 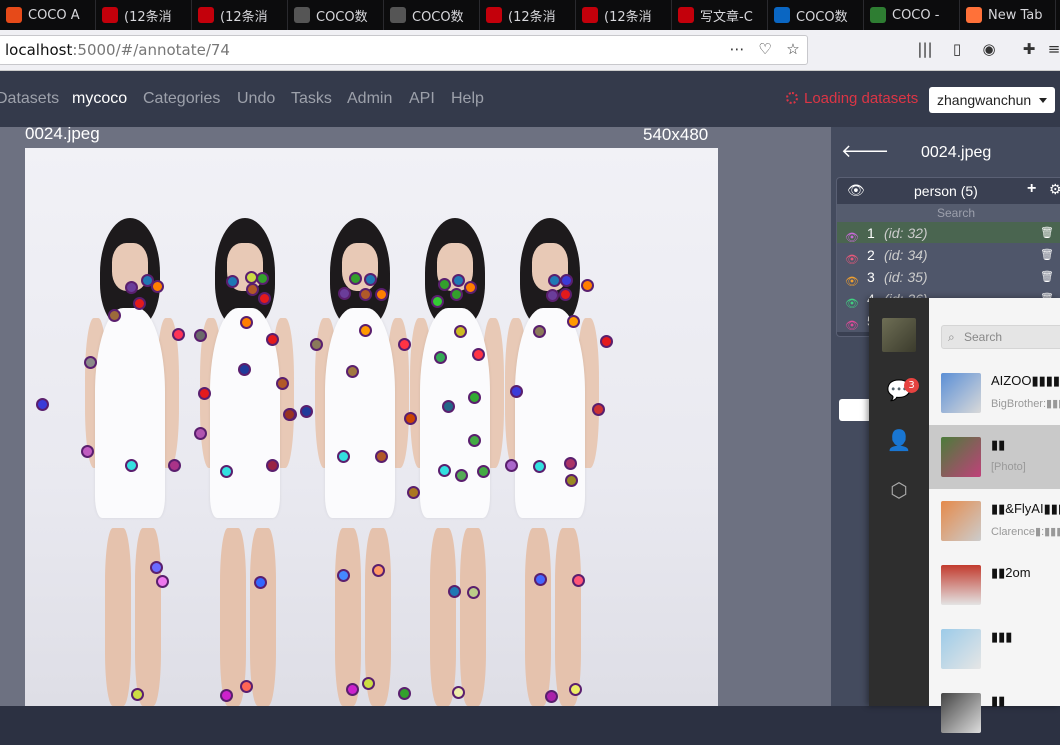 What do you see at coordinates (994, 457) in the screenshot?
I see `conversation-item: ▮▮ [Photo]` at bounding box center [994, 457].